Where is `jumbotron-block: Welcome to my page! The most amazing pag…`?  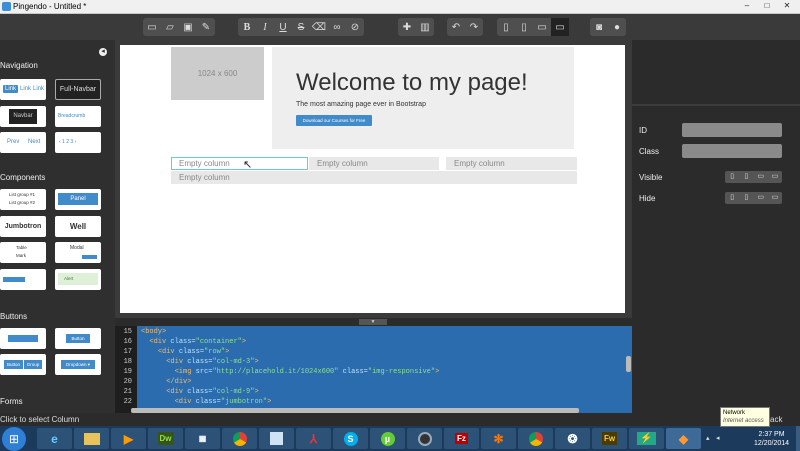 jumbotron-block: Welcome to my page! The most amazing pag… is located at coordinates (423, 98).